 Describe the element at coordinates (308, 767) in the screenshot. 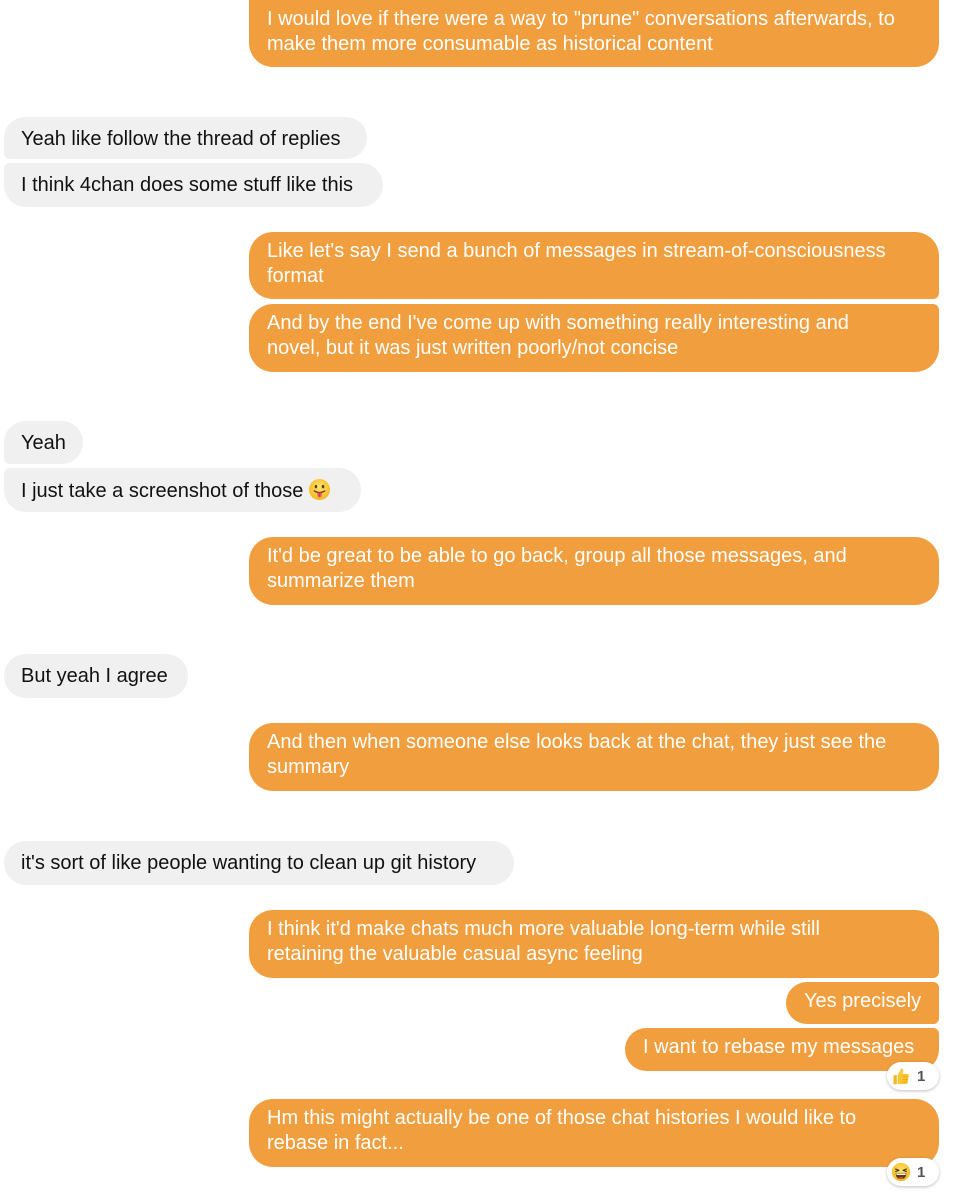

I see `message-text-line: summary` at that location.